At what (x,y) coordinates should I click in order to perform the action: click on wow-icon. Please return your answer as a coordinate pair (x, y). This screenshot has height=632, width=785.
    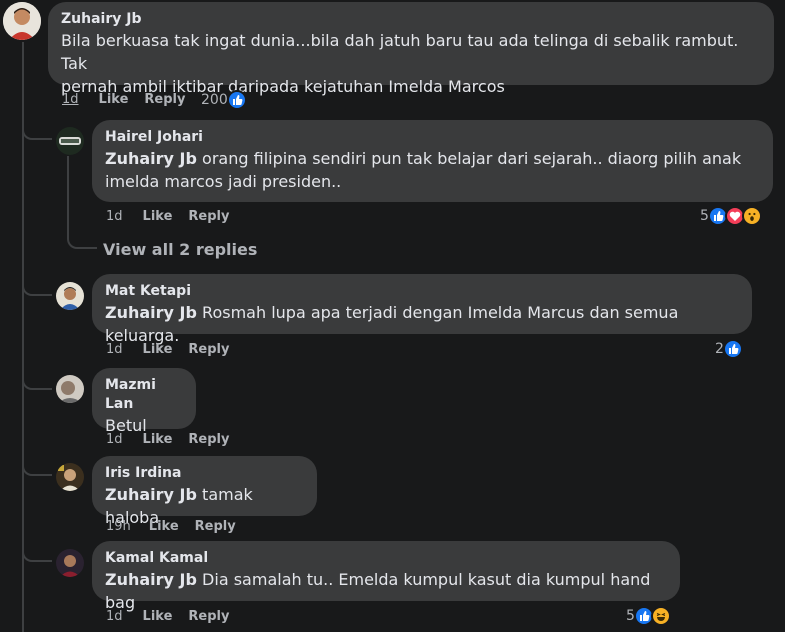
    Looking at the image, I should click on (751, 216).